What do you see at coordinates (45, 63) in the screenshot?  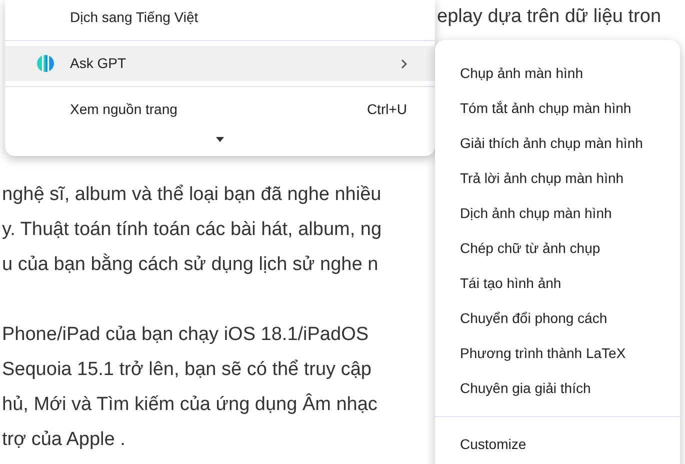 I see `striped-circle-icon` at bounding box center [45, 63].